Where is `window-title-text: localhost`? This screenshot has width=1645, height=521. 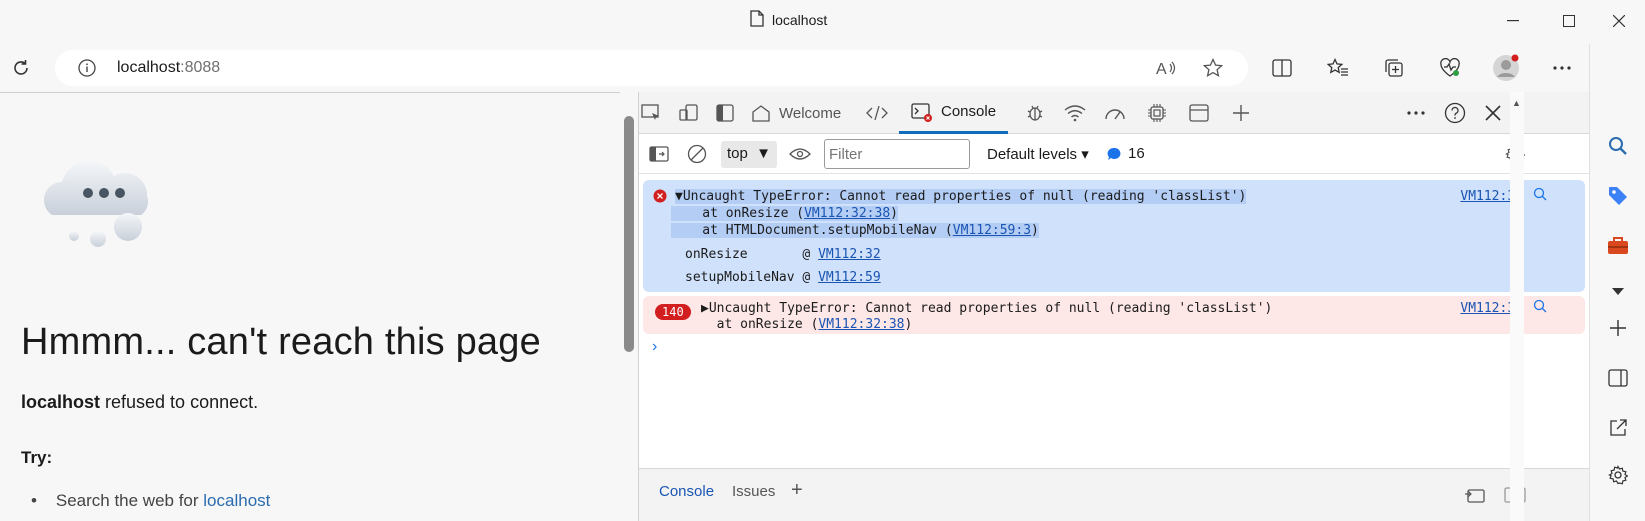
window-title-text: localhost is located at coordinates (800, 20).